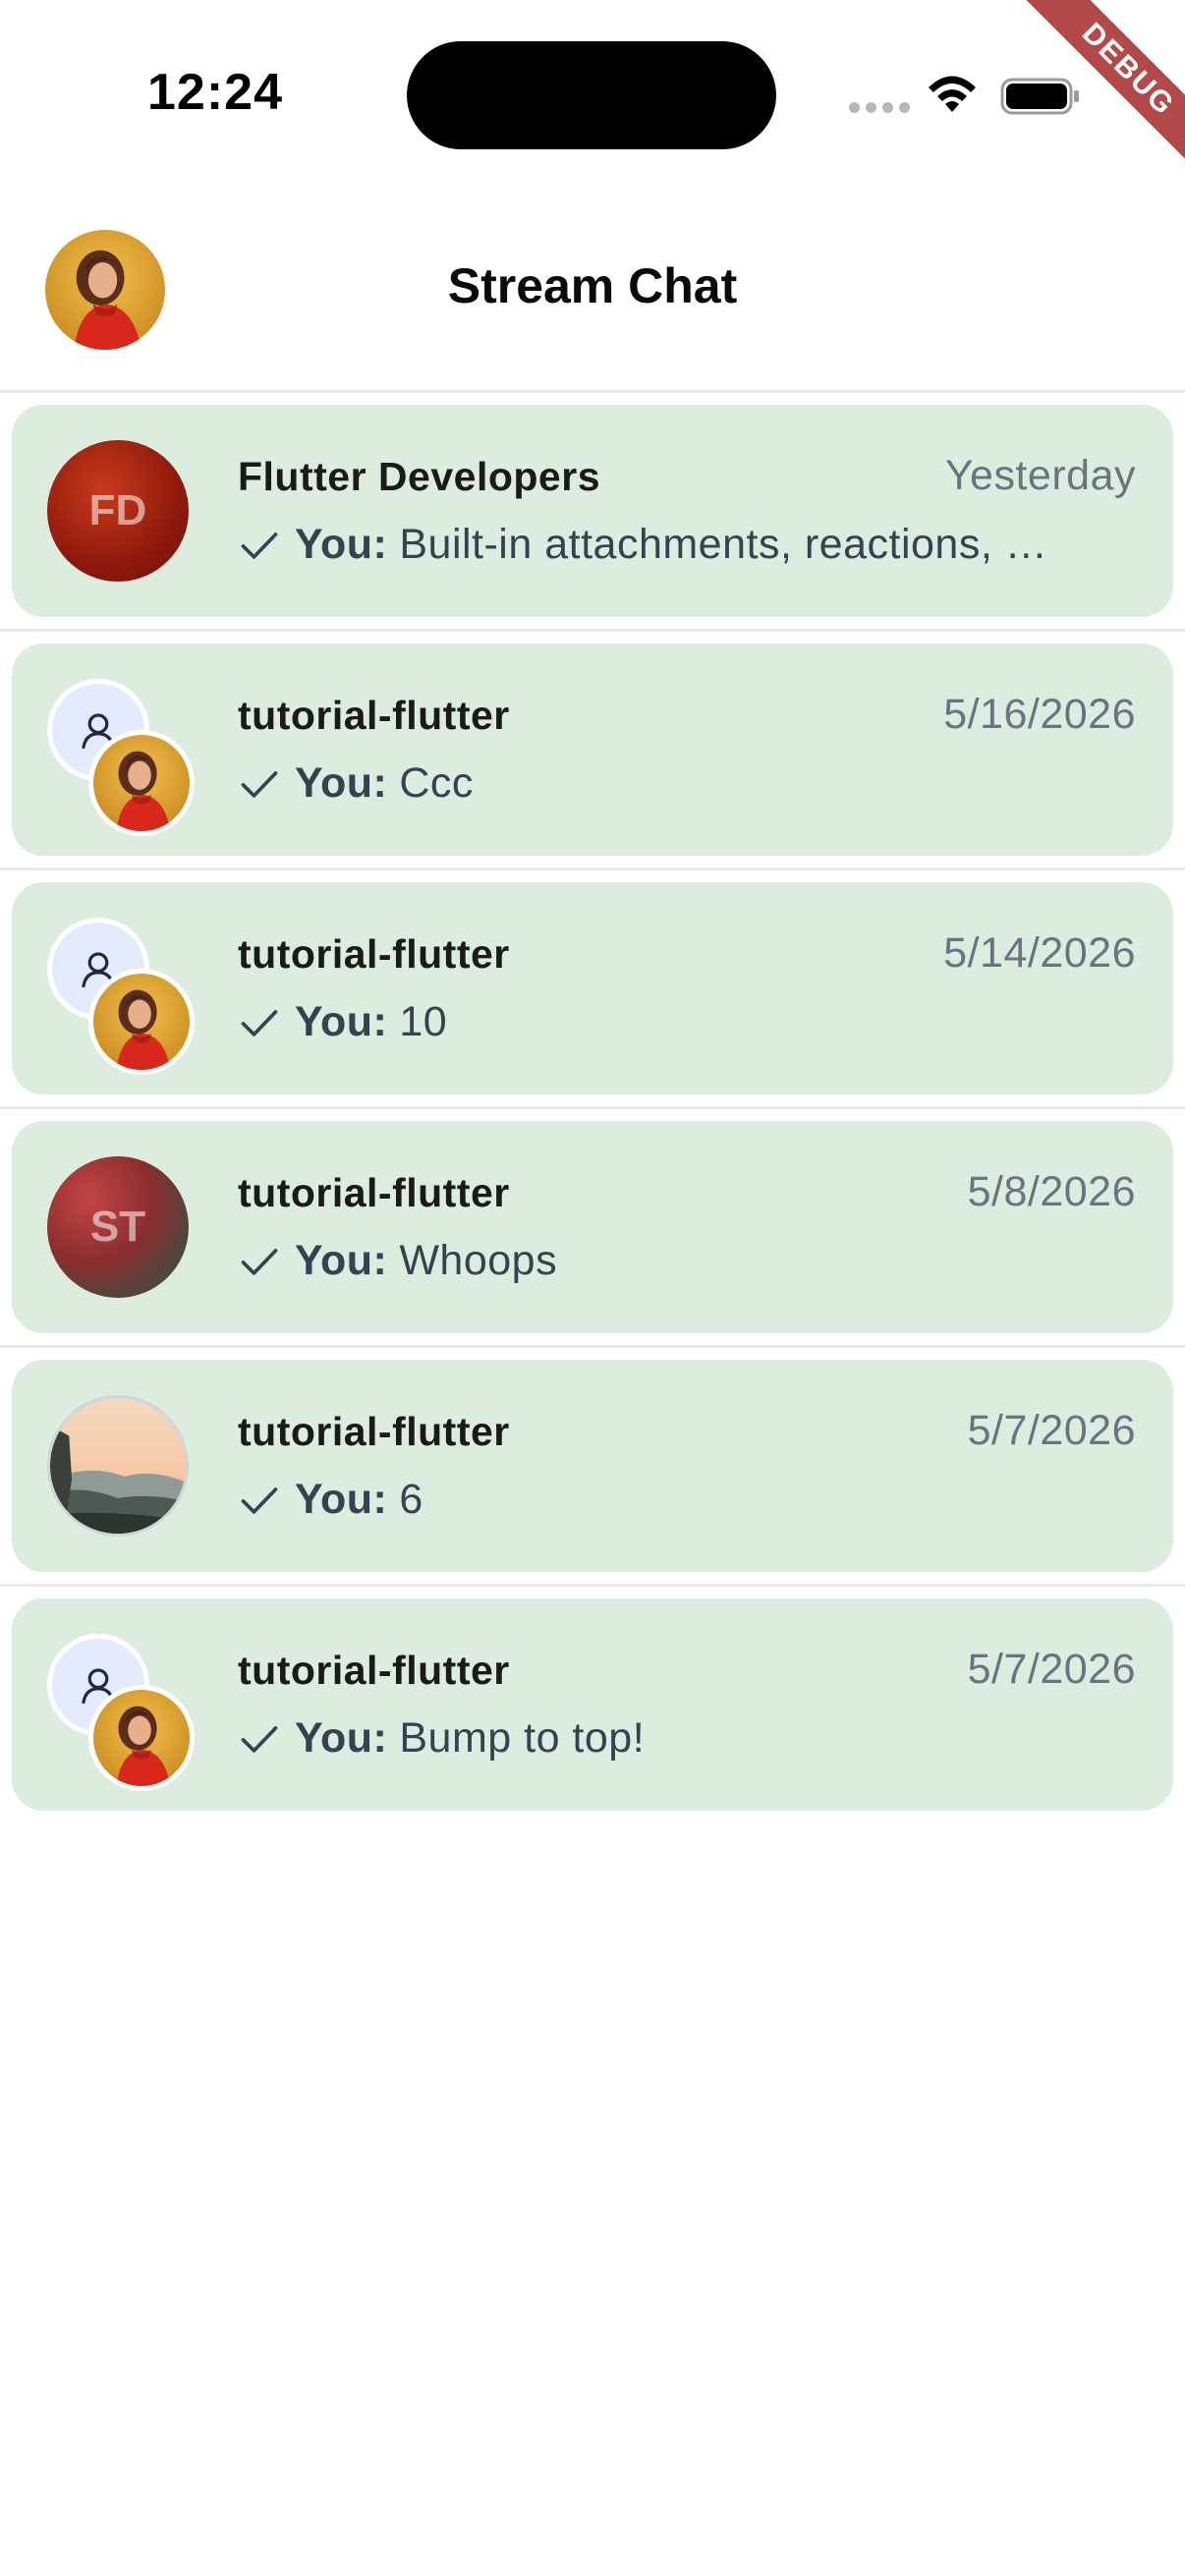 The image size is (1185, 2576). Describe the element at coordinates (215, 92) in the screenshot. I see `status-time: 12:24` at that location.